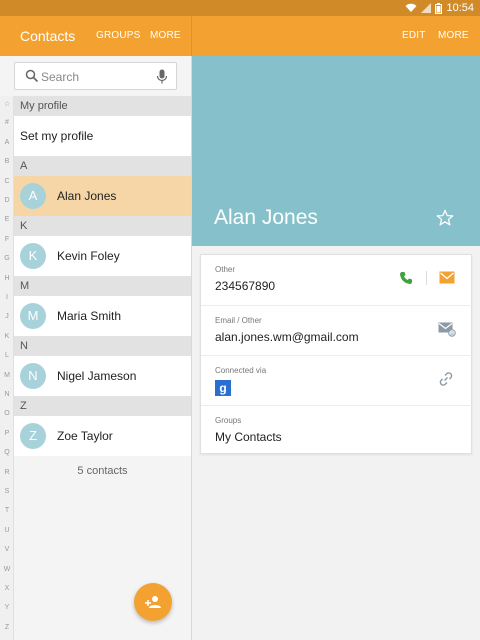  Describe the element at coordinates (7, 297) in the screenshot. I see `index-letter: I` at that location.